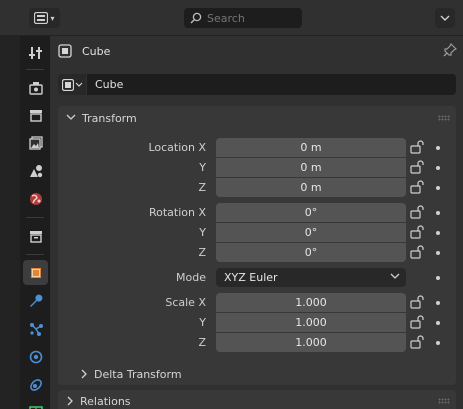 Image resolution: width=463 pixels, height=409 pixels. I want to click on wrench-icon, so click(35, 300).